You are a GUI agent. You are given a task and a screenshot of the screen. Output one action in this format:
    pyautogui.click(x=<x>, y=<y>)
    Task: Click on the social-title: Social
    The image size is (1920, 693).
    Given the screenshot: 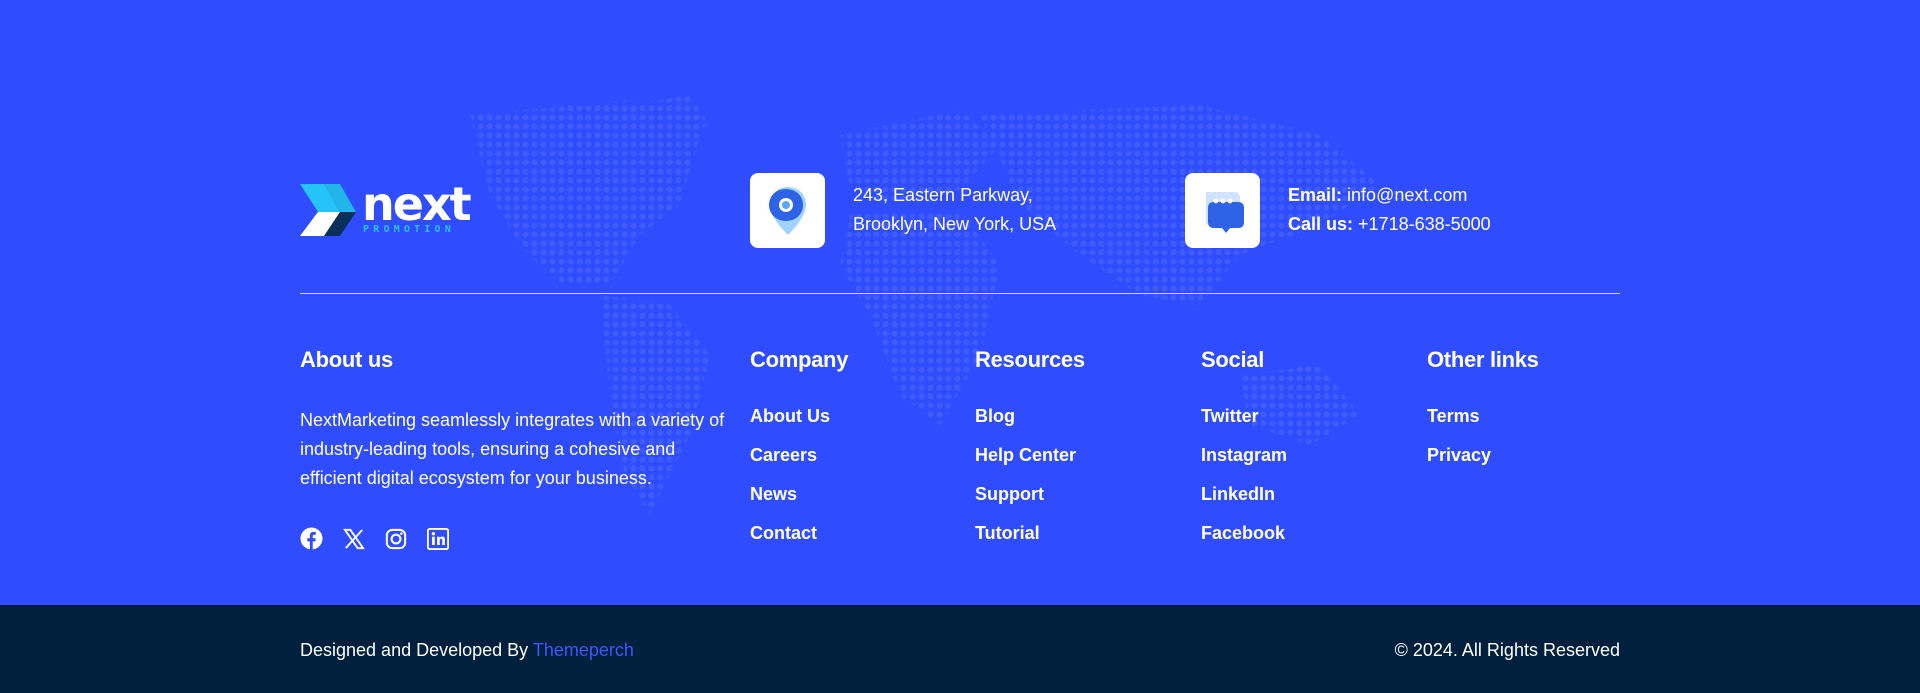 What is the action you would take?
    pyautogui.click(x=1233, y=359)
    